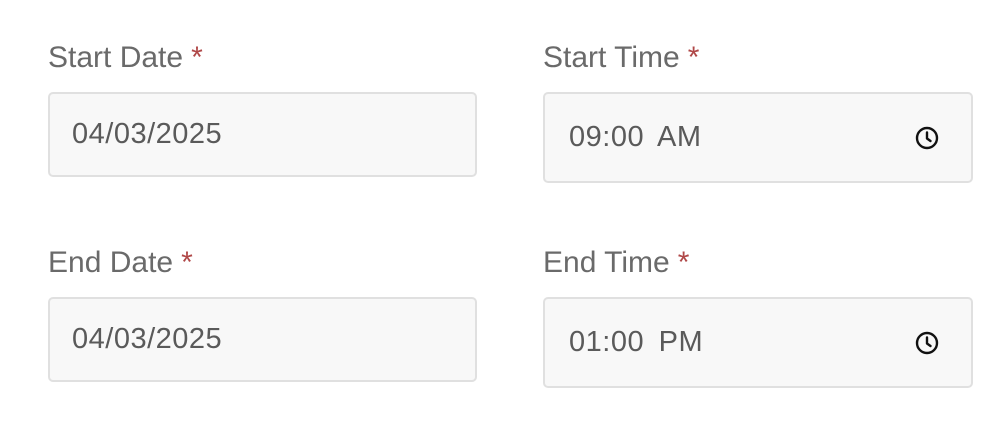  Describe the element at coordinates (262, 339) in the screenshot. I see `end-date-input: 04/03/2025` at that location.